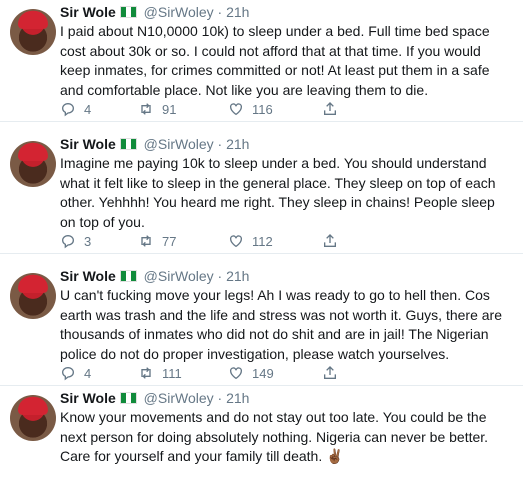 Image resolution: width=523 pixels, height=478 pixels. Describe the element at coordinates (157, 109) in the screenshot. I see `retweet-button: 91` at that location.